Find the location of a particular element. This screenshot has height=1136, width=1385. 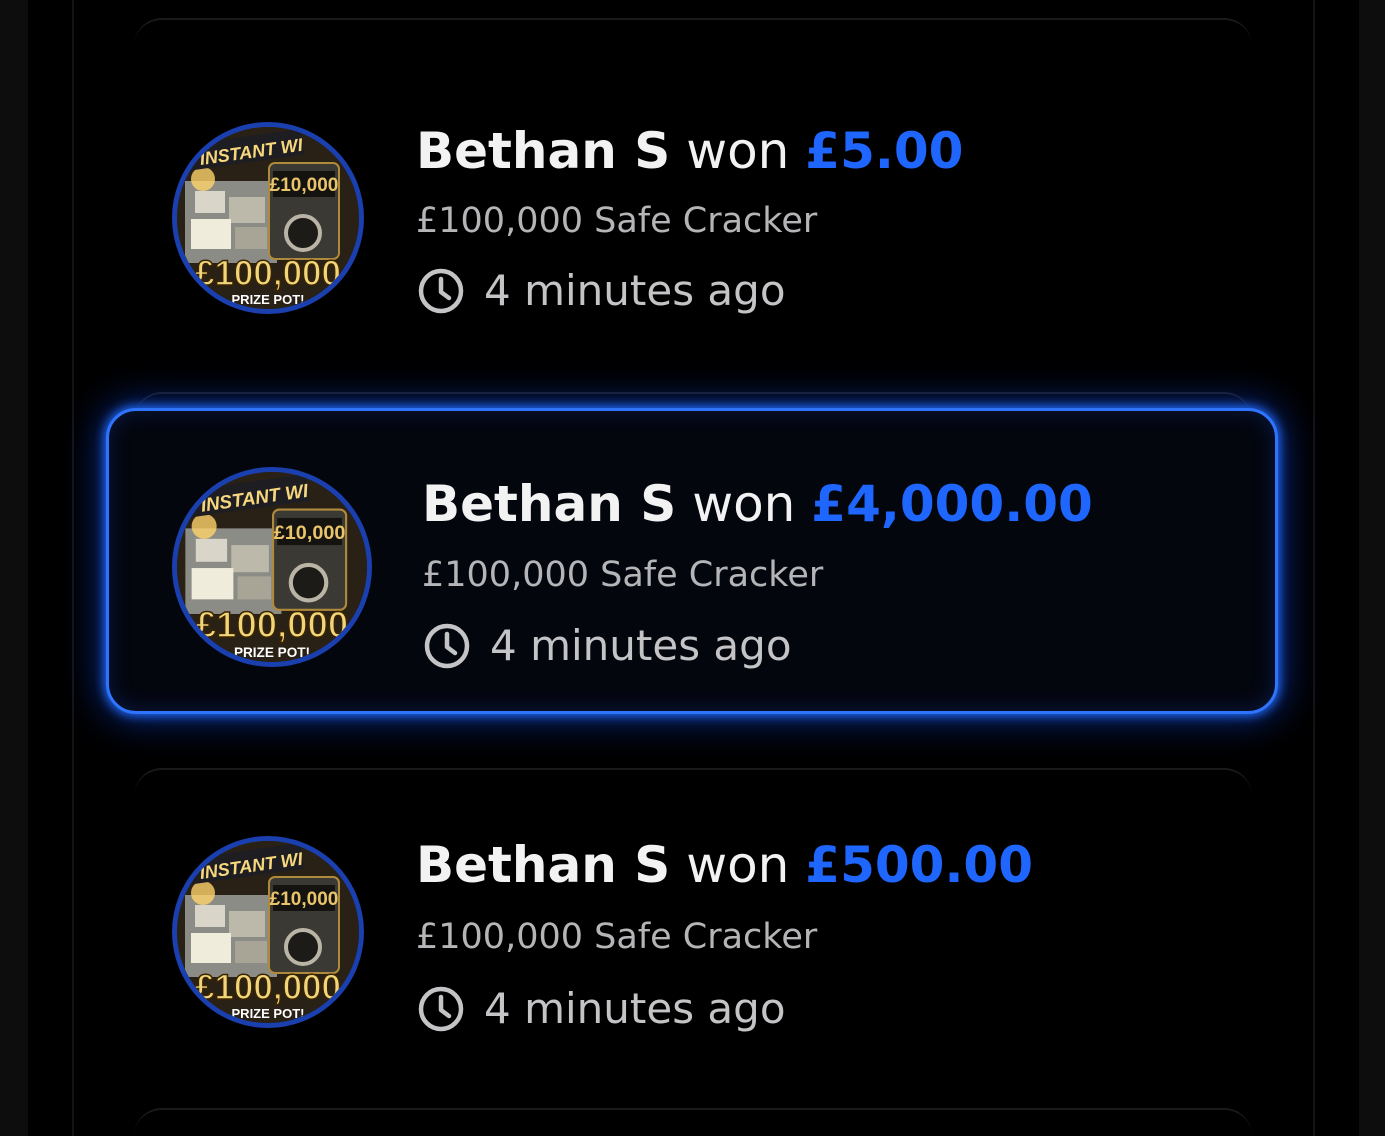

win-amount: £5.00 is located at coordinates (884, 151).